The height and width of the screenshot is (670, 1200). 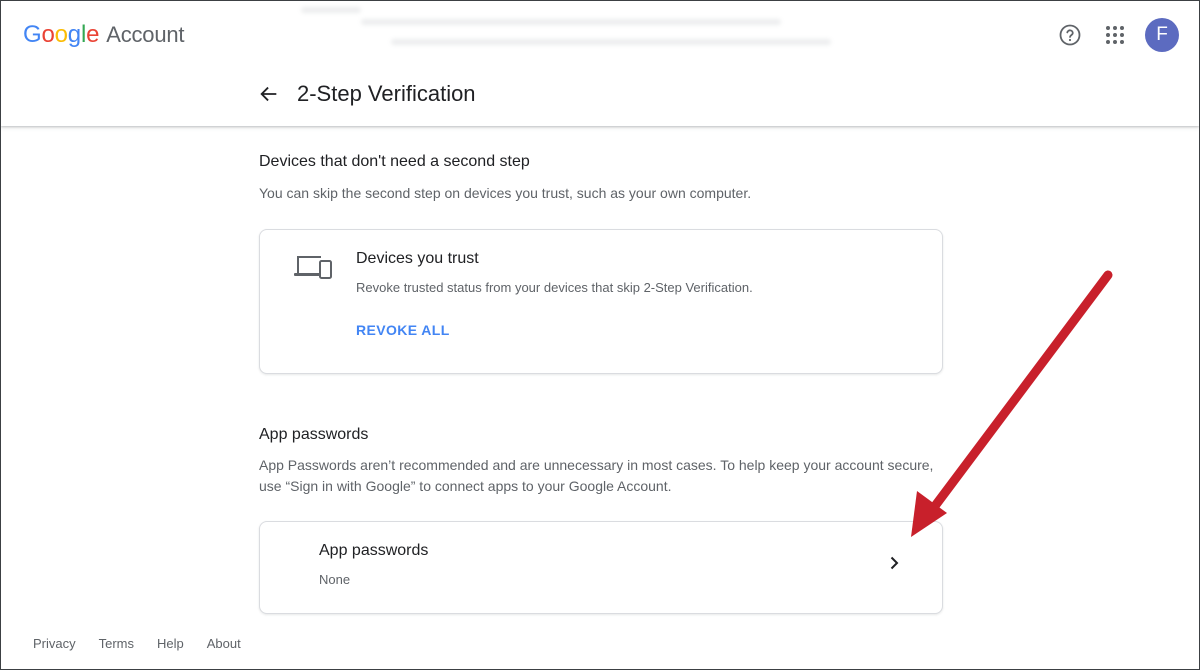 I want to click on devices-section-title: Devices that don't need a second step, so click(x=394, y=161).